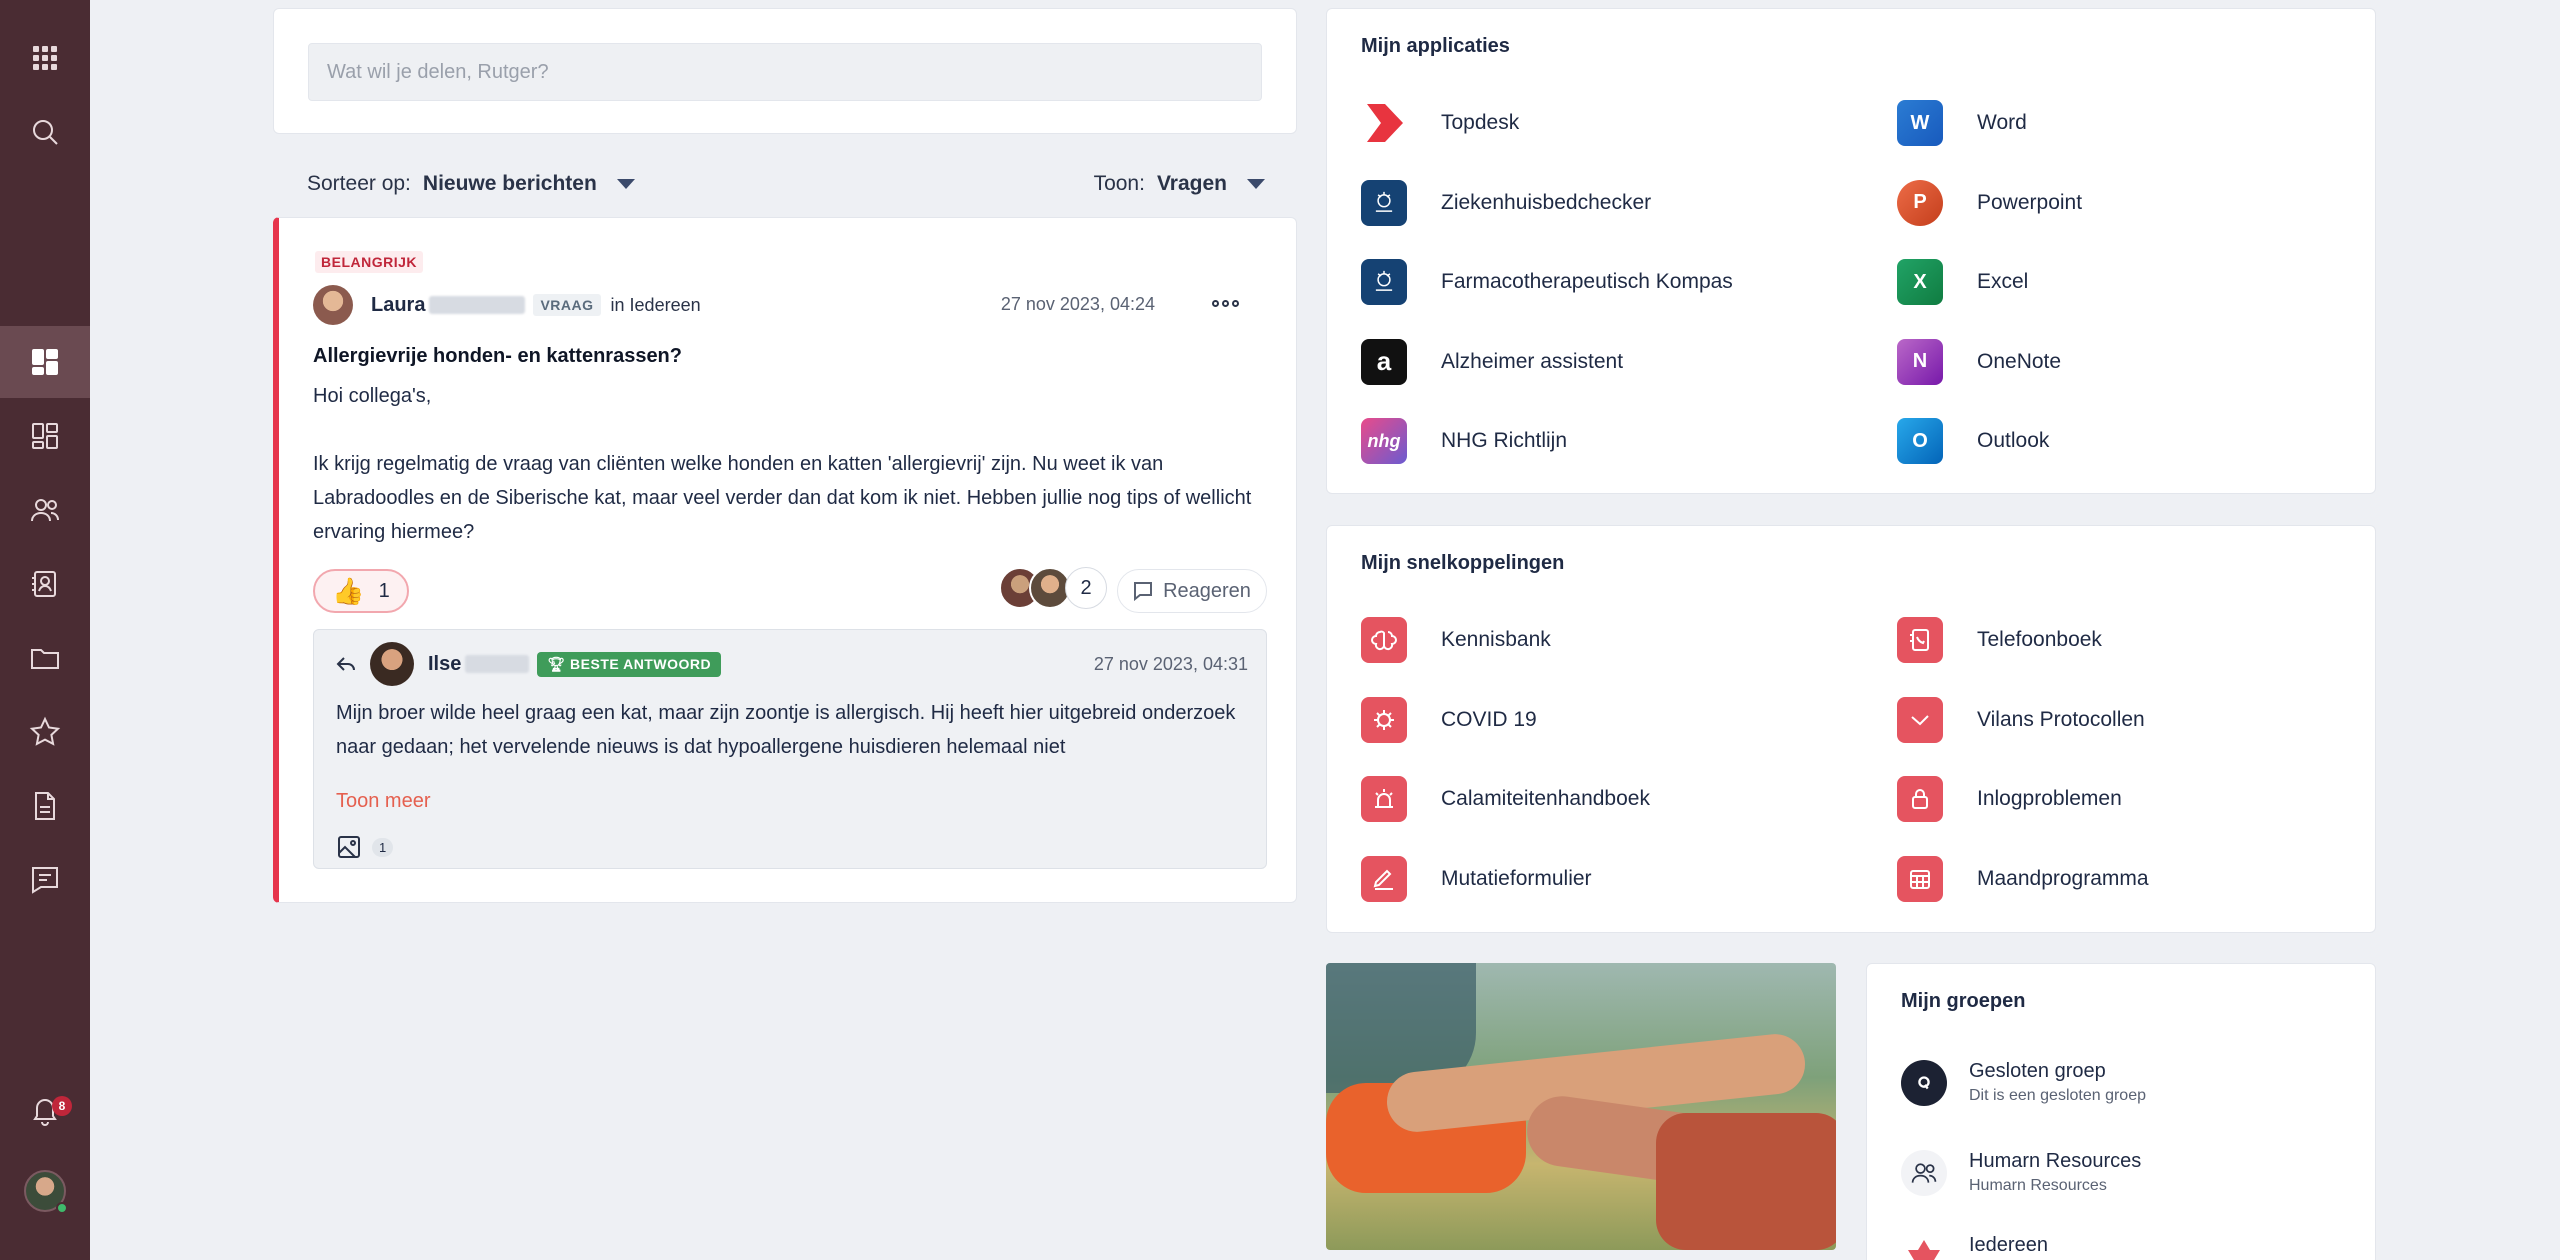 The image size is (2560, 1260). I want to click on word-icon: W, so click(1920, 123).